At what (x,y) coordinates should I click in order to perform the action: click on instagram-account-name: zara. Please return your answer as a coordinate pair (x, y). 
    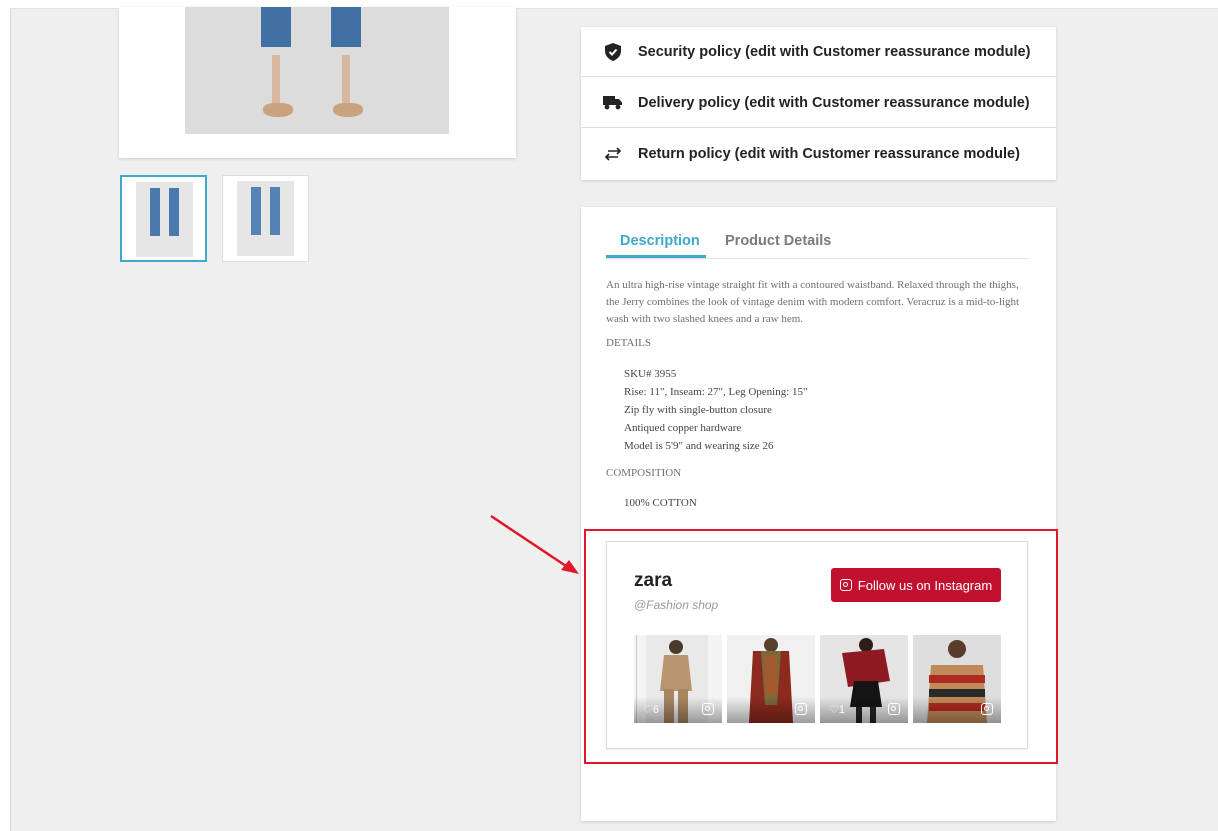
    Looking at the image, I should click on (653, 581).